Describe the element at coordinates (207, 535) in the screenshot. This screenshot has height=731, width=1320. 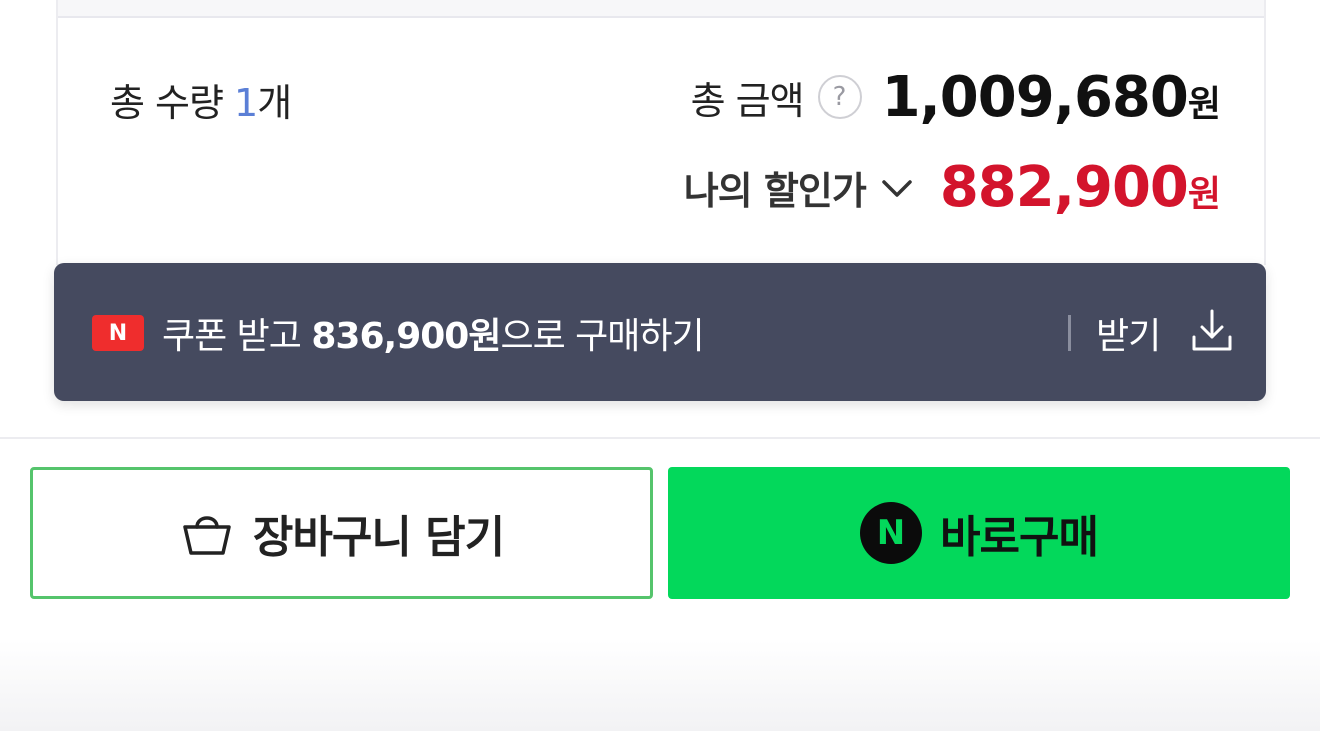
I see `shopping-bag-icon` at that location.